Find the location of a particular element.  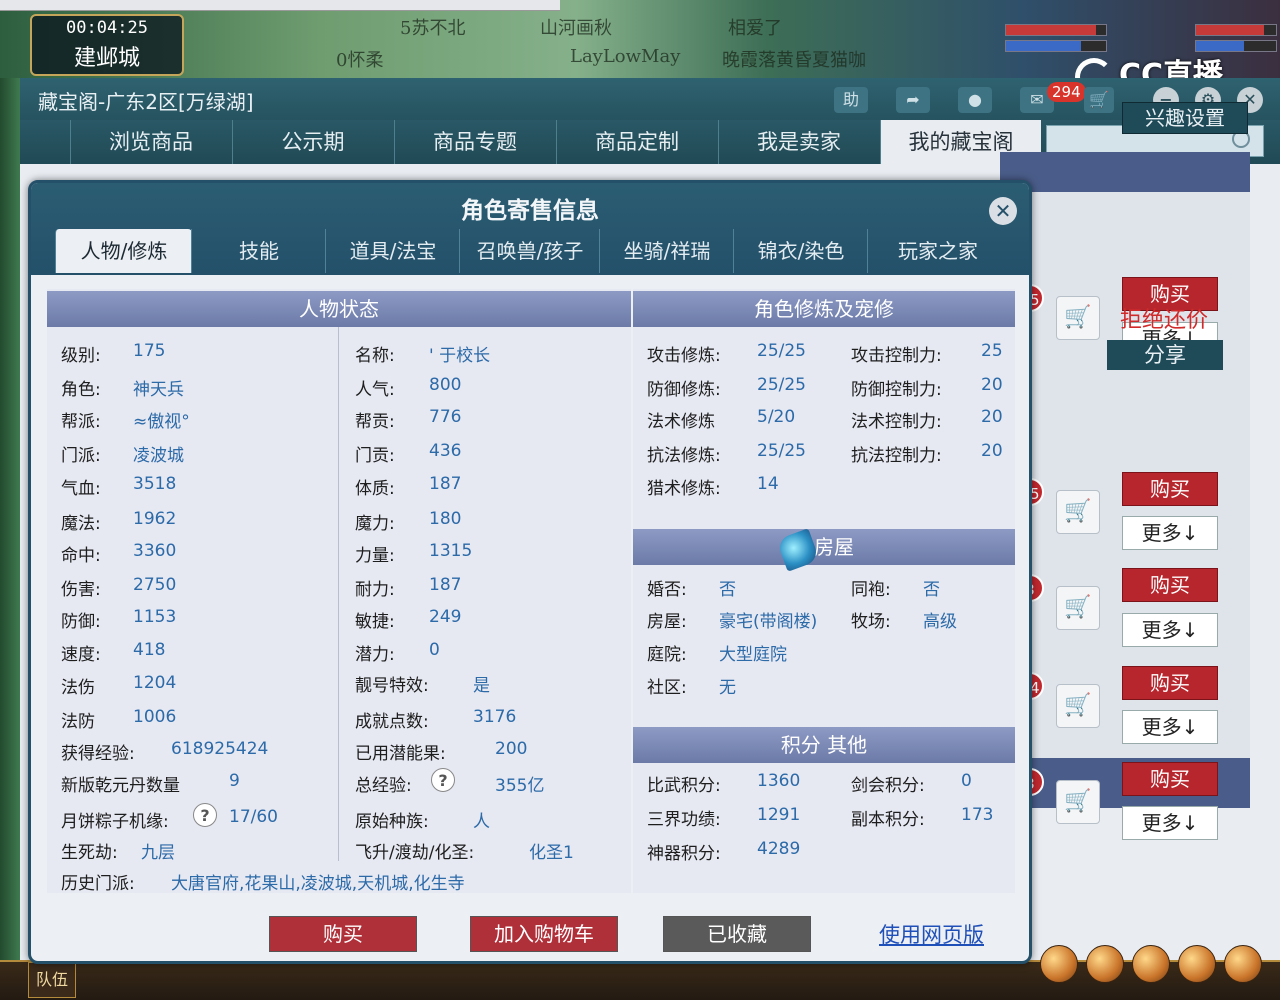

player-name-2: 山河画秋 is located at coordinates (576, 28).